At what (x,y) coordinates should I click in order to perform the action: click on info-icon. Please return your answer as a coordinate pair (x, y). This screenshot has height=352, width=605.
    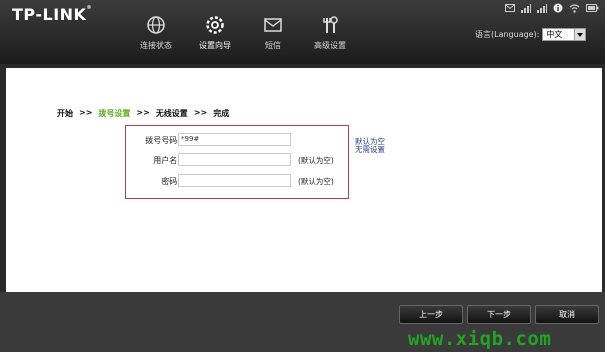
    Looking at the image, I should click on (558, 8).